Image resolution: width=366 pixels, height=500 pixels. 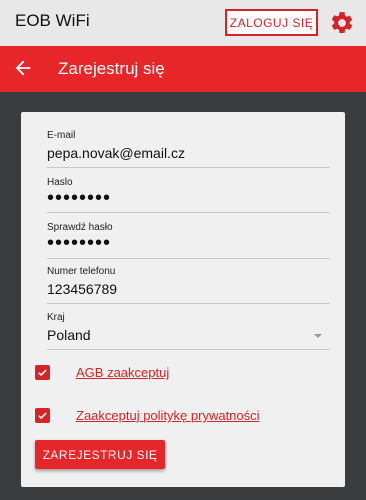 I want to click on login-button: ZALOGUJ SIĘ, so click(x=271, y=22).